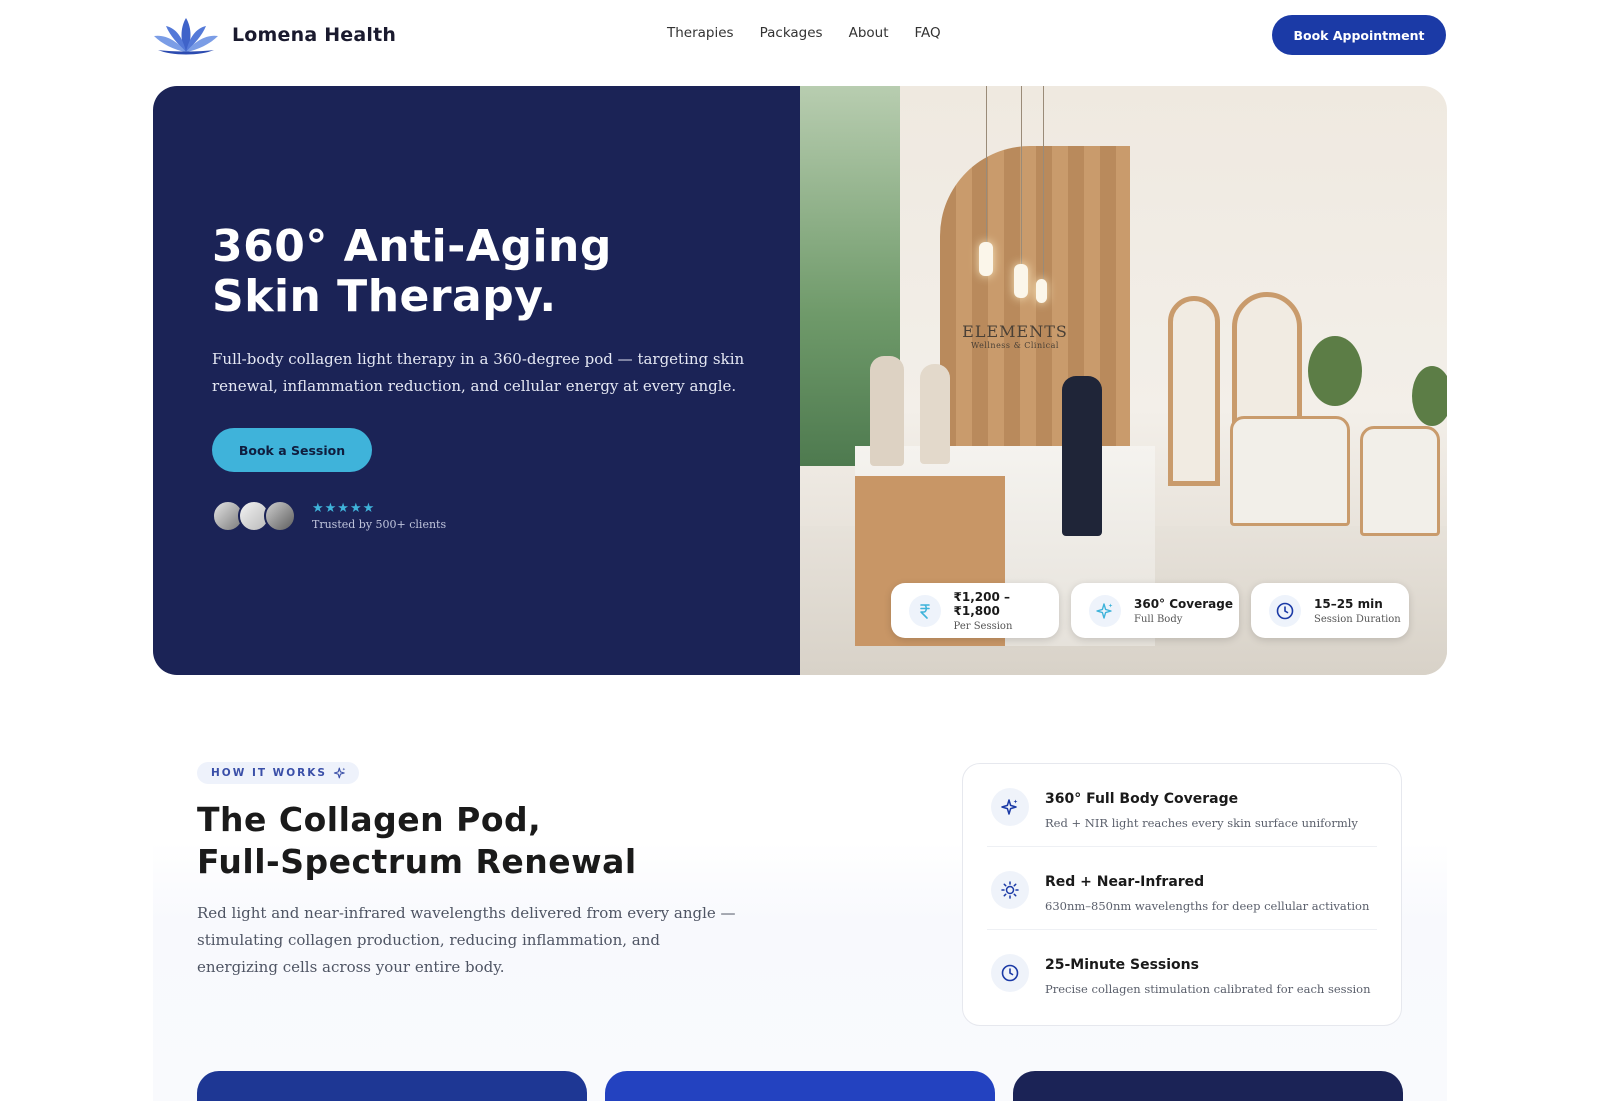 This screenshot has width=1600, height=1101. Describe the element at coordinates (379, 524) in the screenshot. I see `trust-label: Trusted by 500+ clients` at that location.